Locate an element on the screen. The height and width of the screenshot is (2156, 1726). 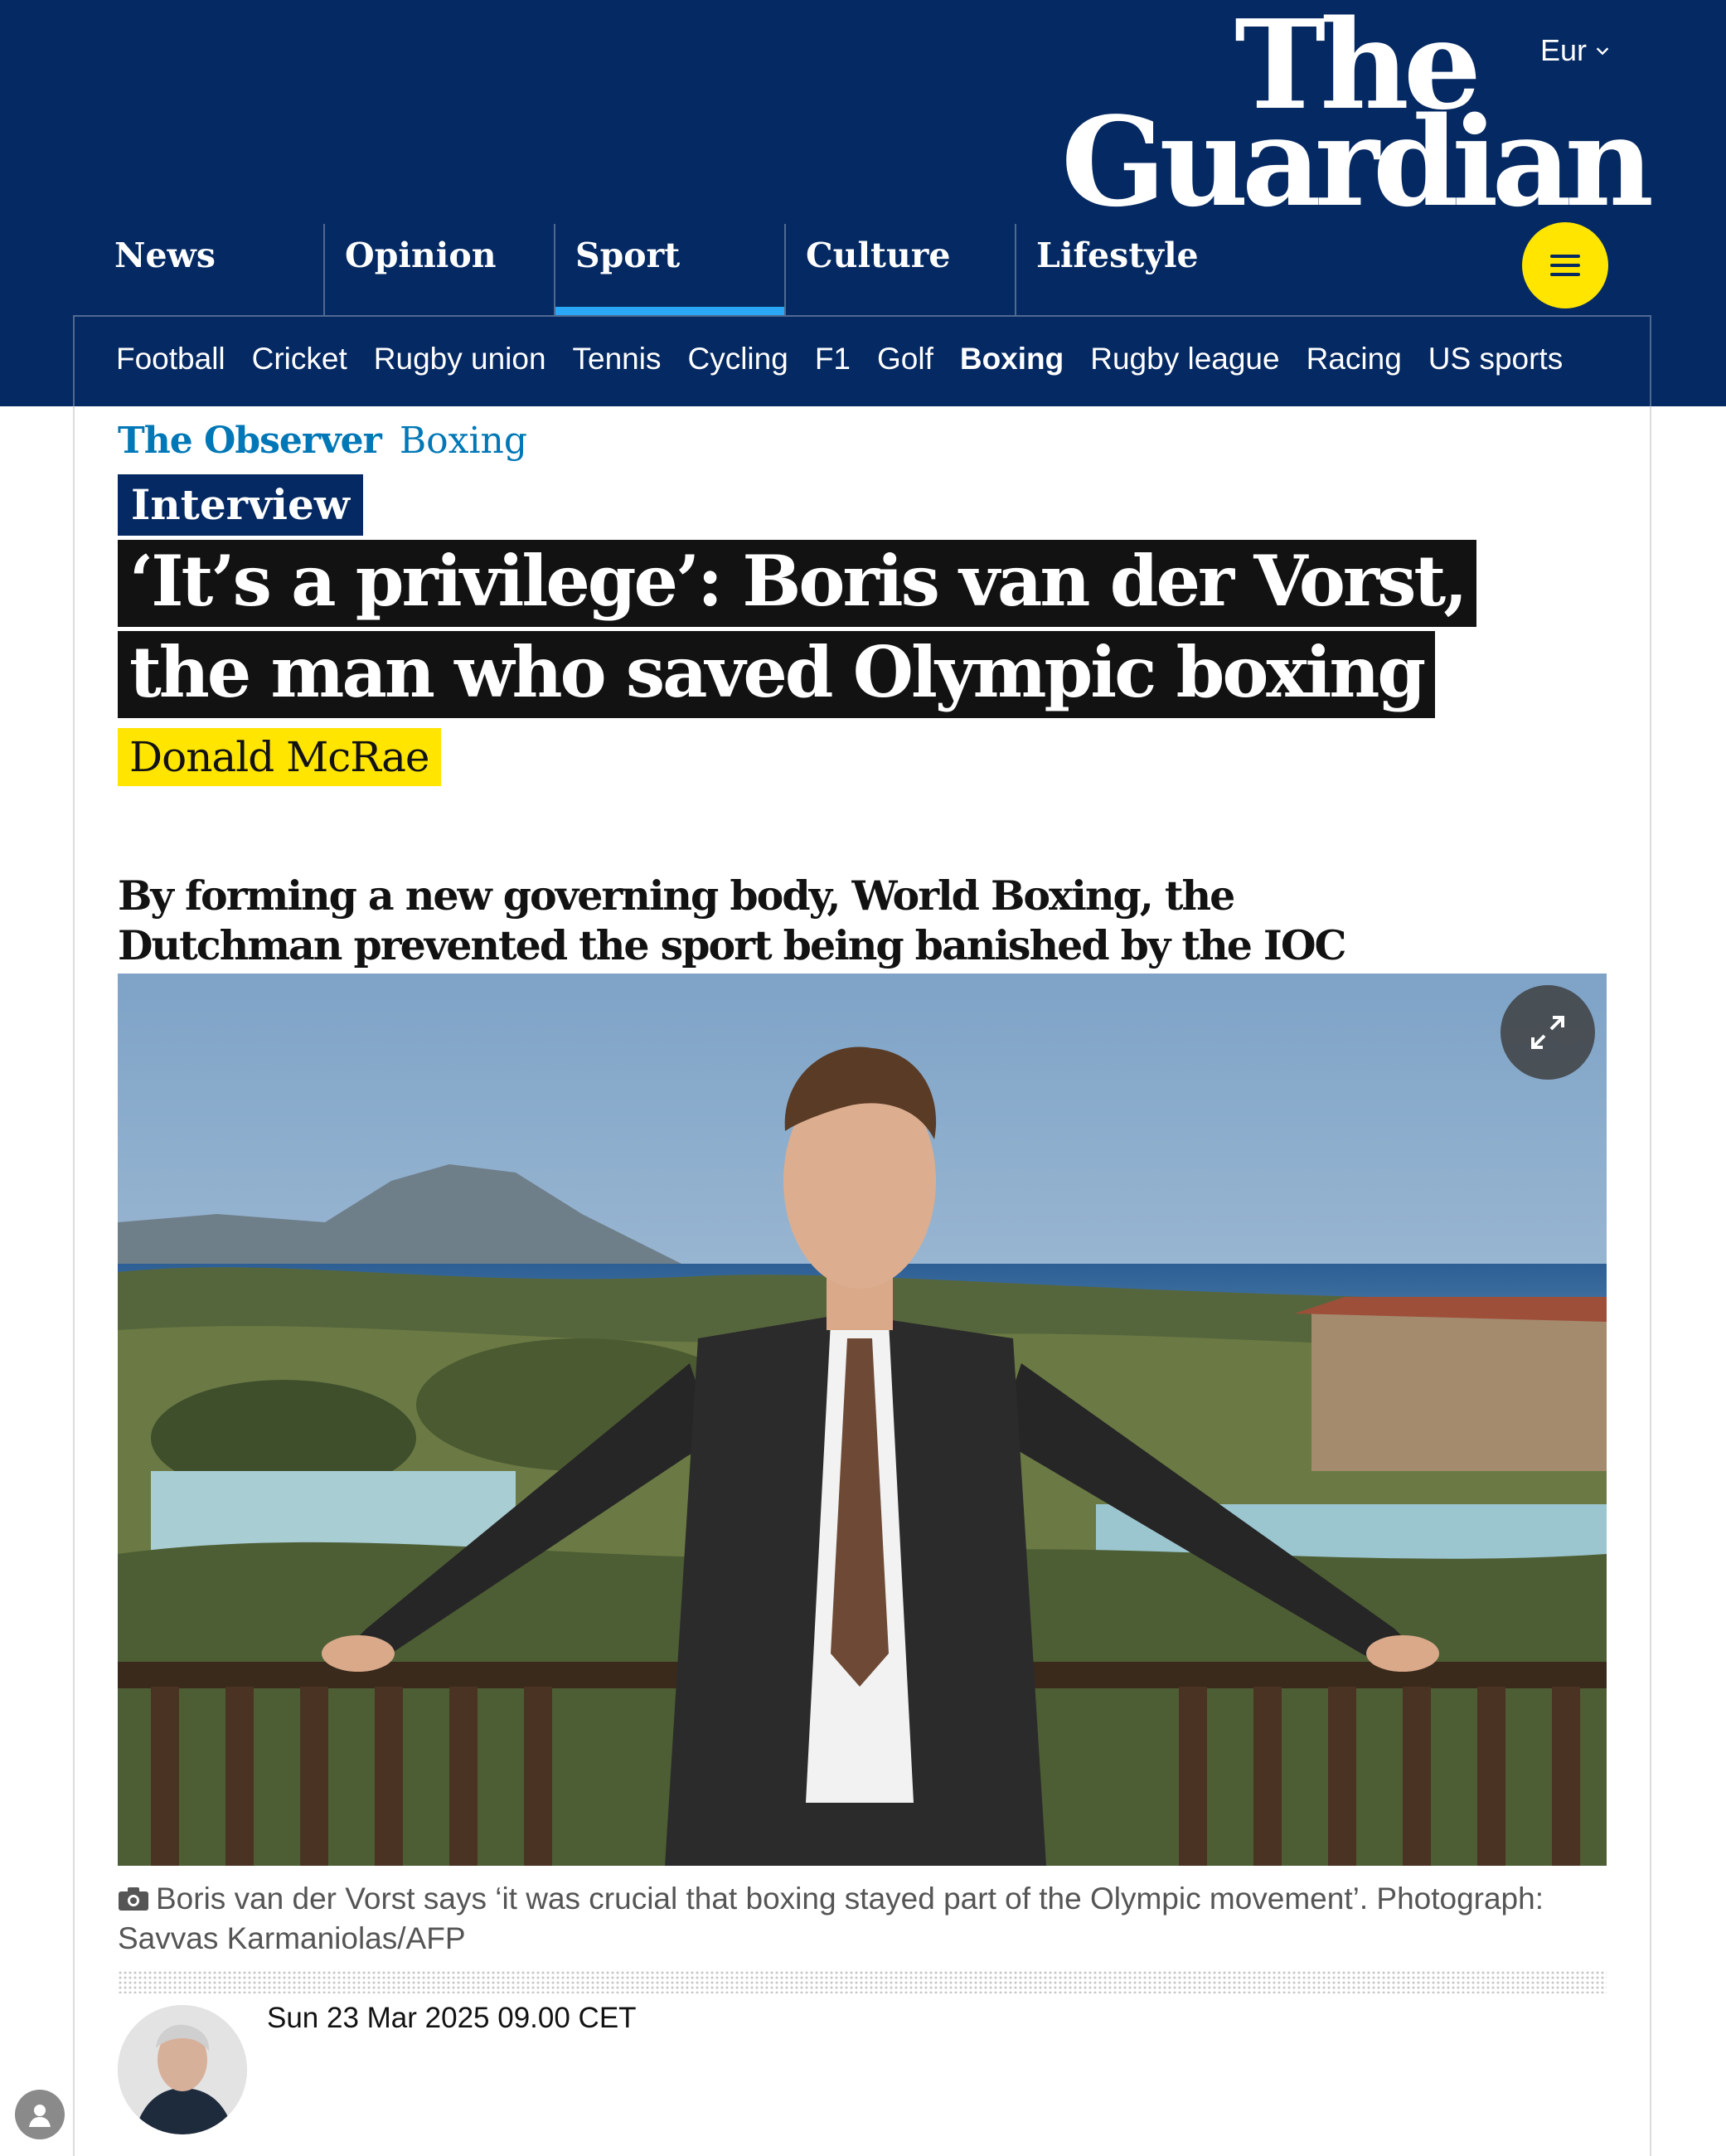
pillar-opinion: Opinion is located at coordinates (438, 270).